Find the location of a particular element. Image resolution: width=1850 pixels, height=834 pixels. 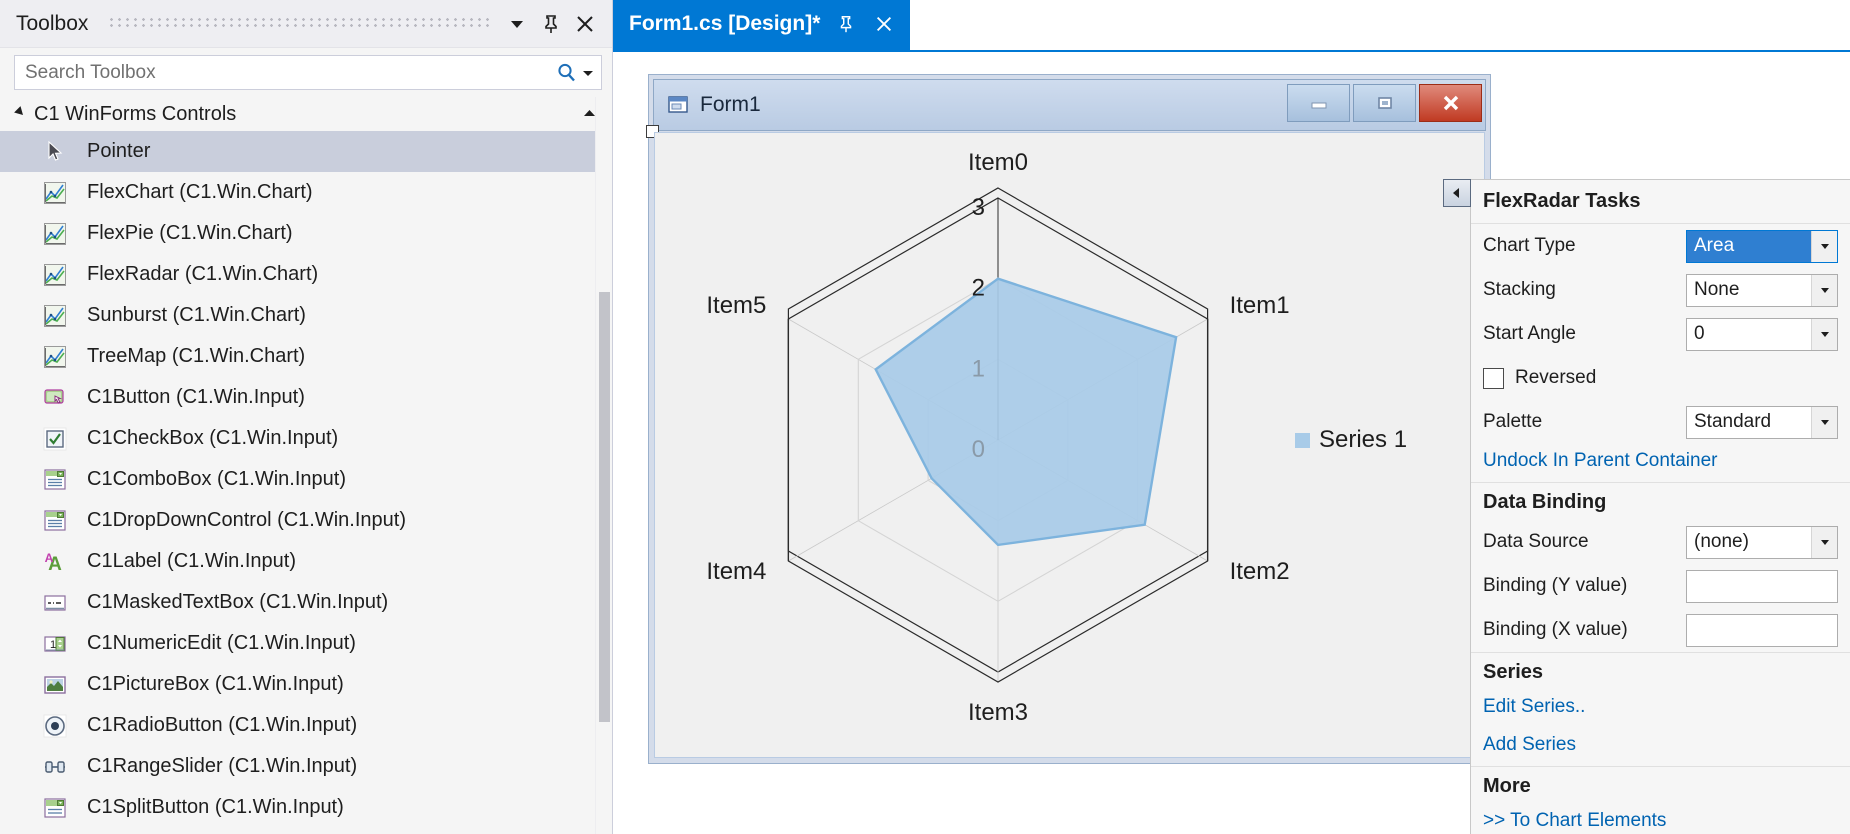

data-source-row: Data Source (none) is located at coordinates (1660, 542).